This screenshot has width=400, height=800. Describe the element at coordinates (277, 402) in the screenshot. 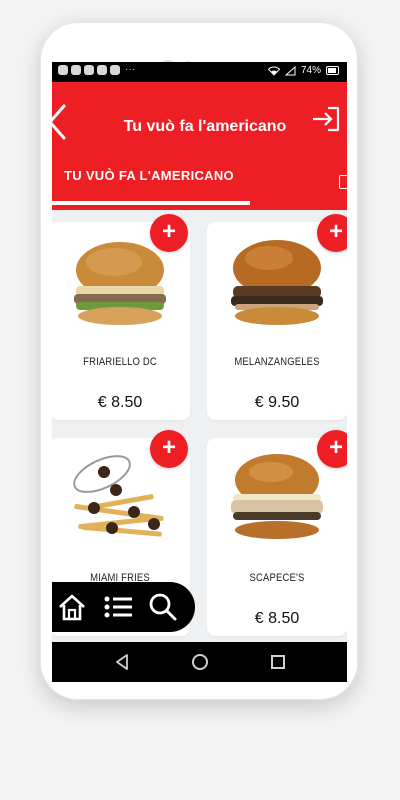

I see `product-price: € 9.50` at that location.